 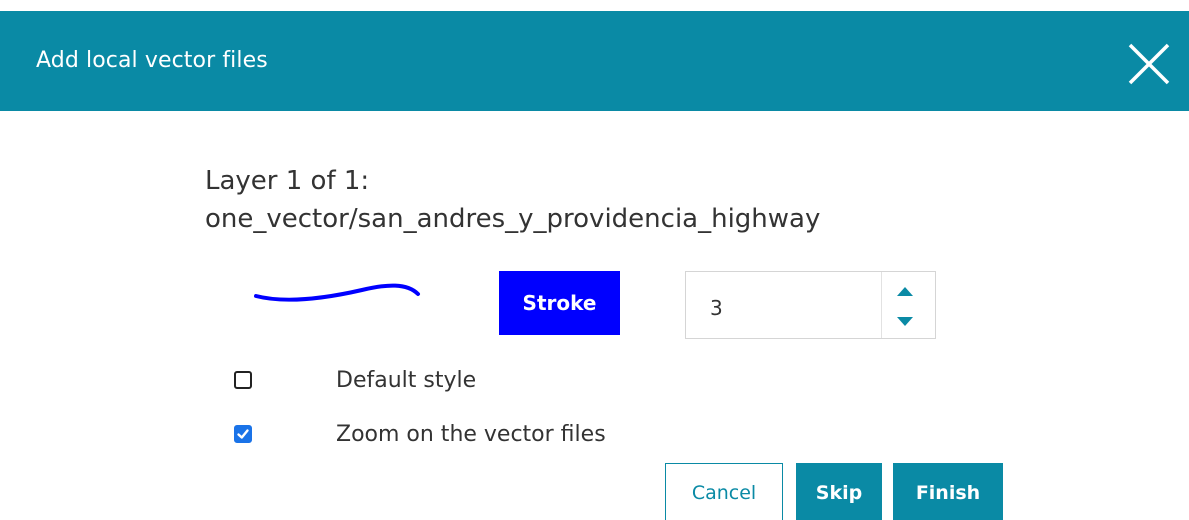 I want to click on zoom-checkbox, so click(x=243, y=434).